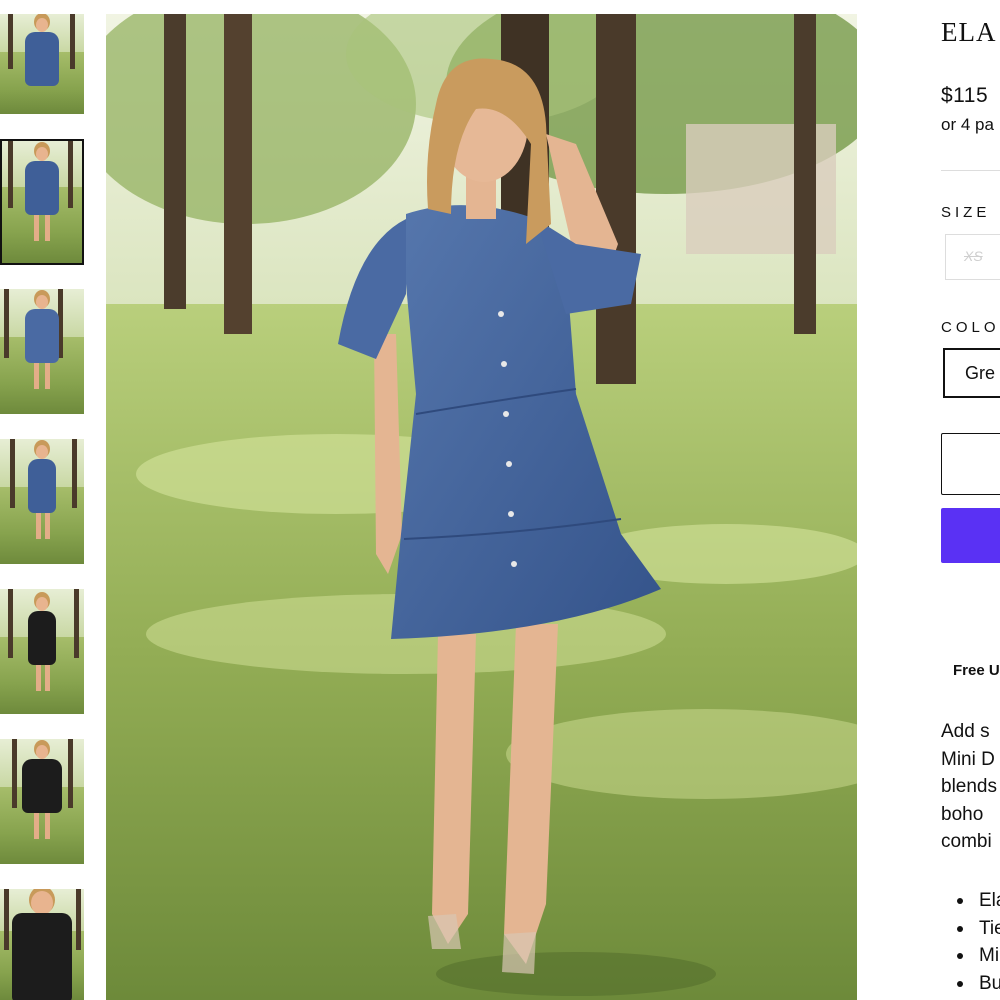 Image resolution: width=1000 pixels, height=1000 pixels. What do you see at coordinates (970, 929) in the screenshot?
I see `feature-item: Tie` at bounding box center [970, 929].